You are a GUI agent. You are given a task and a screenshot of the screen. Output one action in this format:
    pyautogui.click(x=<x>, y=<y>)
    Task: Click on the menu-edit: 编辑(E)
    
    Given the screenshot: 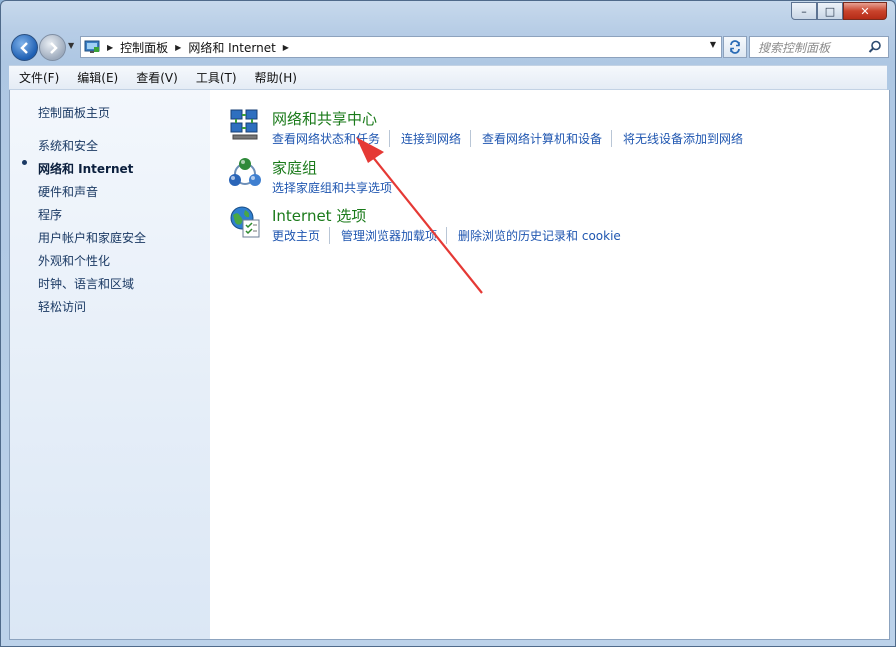 What is the action you would take?
    pyautogui.click(x=96, y=77)
    